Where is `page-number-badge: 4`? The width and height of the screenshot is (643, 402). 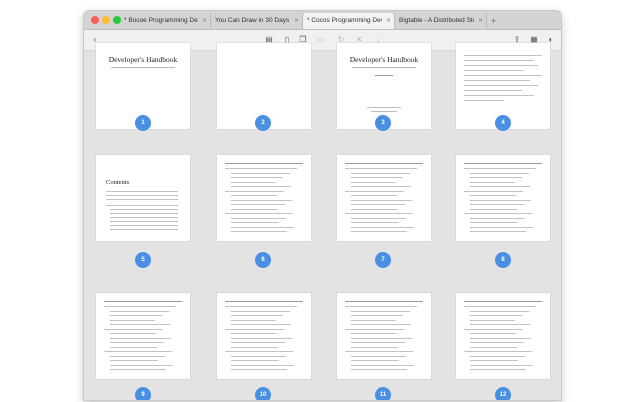 page-number-badge: 4 is located at coordinates (503, 123).